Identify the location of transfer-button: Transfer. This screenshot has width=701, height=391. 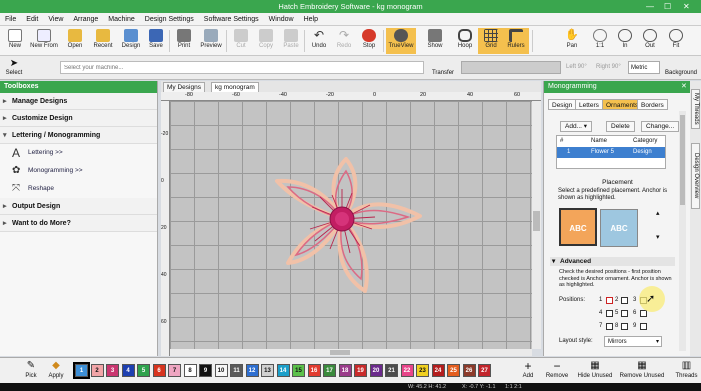
(443, 68).